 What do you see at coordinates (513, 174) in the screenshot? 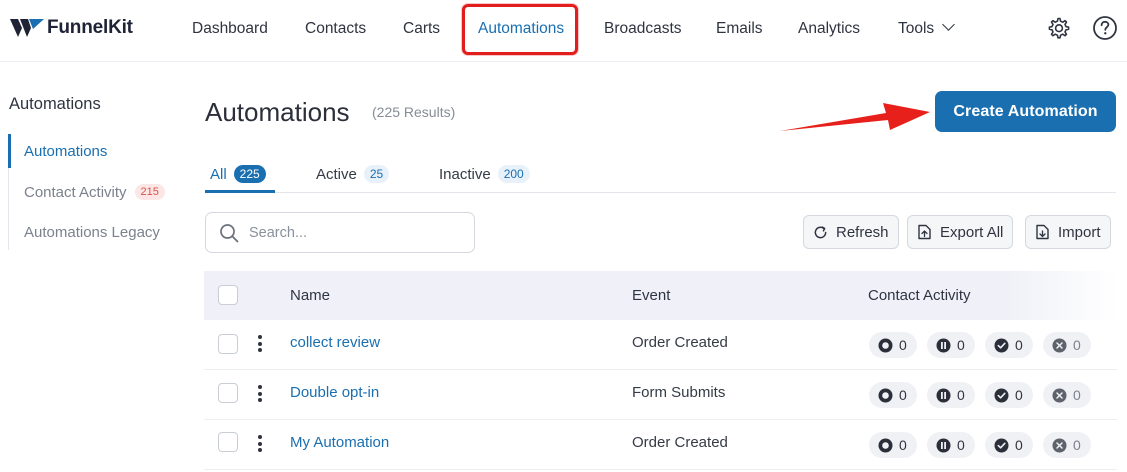
I see `tab-count: 200` at bounding box center [513, 174].